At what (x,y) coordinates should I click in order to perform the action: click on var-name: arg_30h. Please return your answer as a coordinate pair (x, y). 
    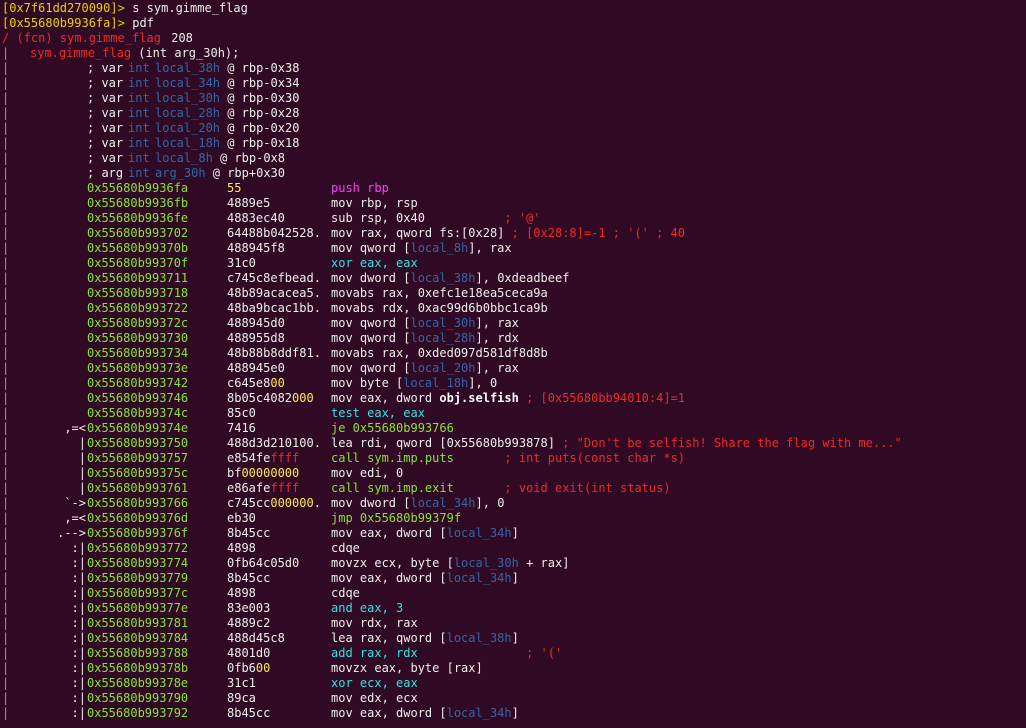
    Looking at the image, I should click on (180, 173).